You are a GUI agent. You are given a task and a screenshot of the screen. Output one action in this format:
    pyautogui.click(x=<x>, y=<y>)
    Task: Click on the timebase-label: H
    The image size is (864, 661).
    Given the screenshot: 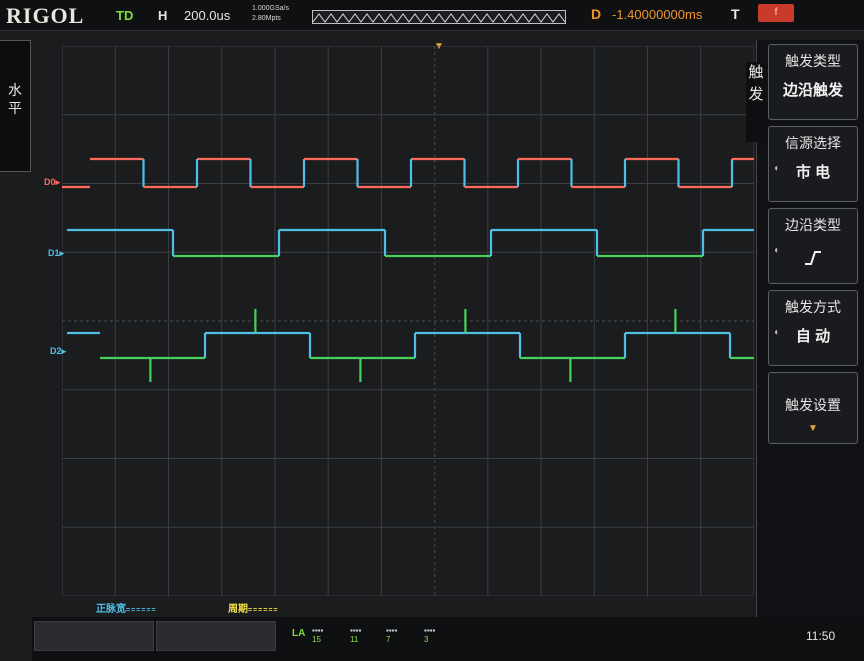 What is the action you would take?
    pyautogui.click(x=163, y=15)
    